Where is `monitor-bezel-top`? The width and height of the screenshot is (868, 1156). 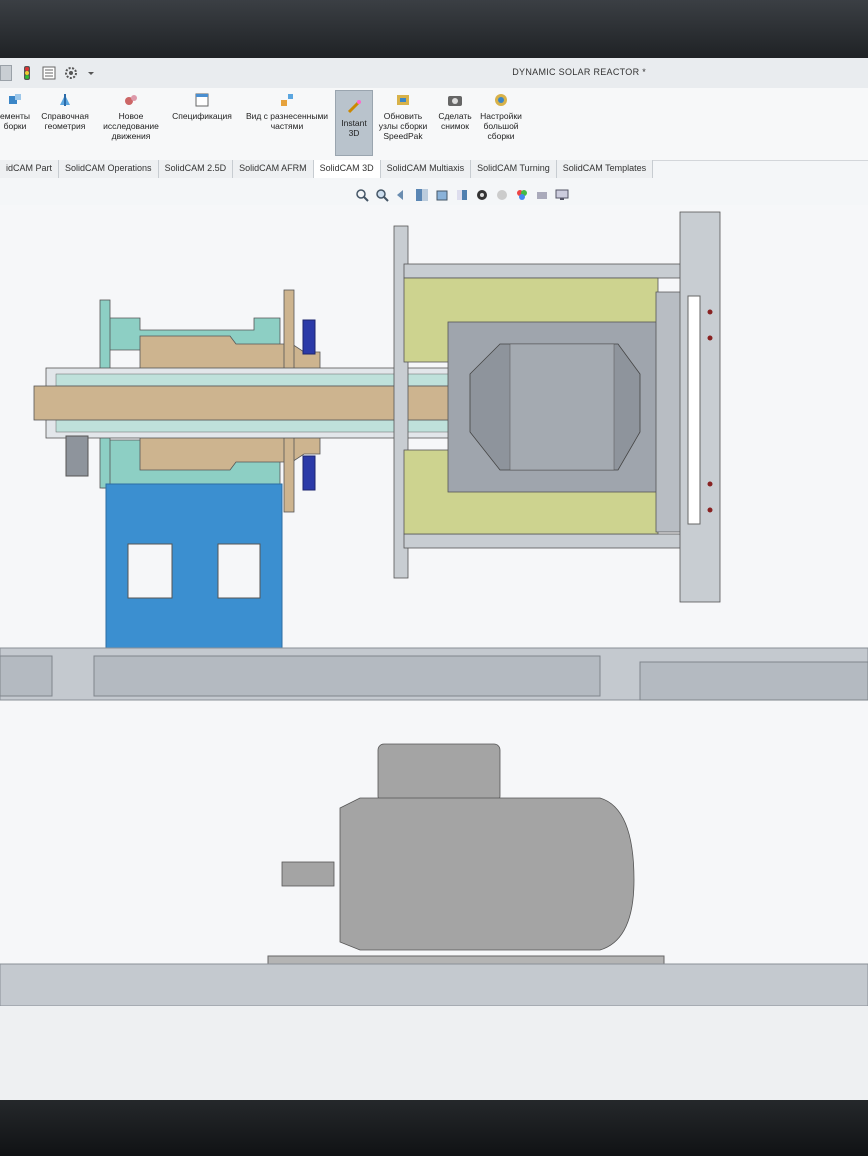
monitor-bezel-top is located at coordinates (434, 31).